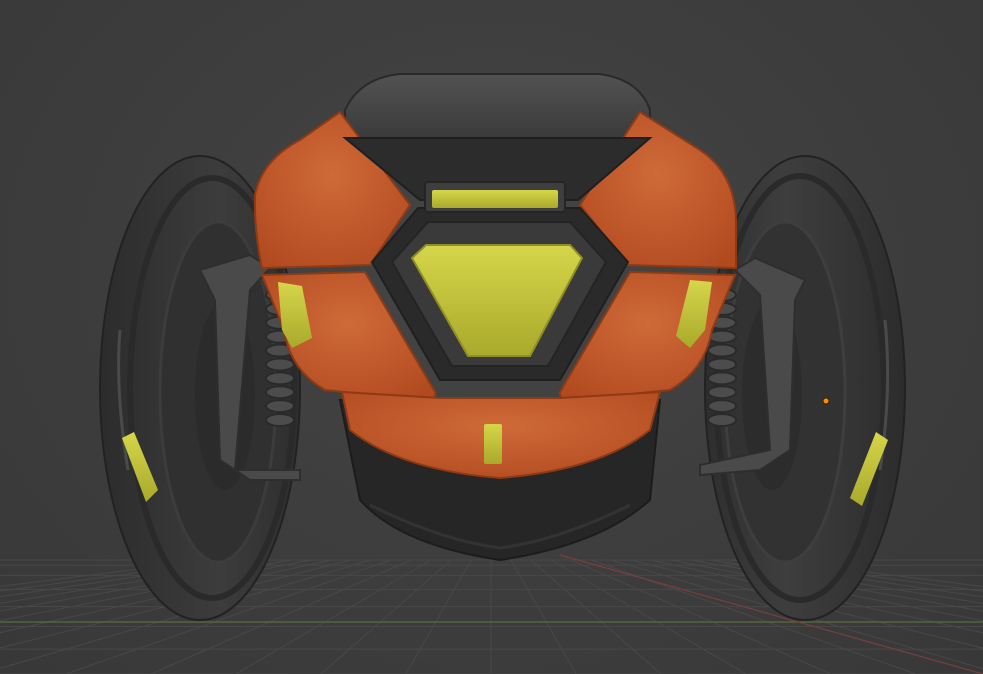  I want to click on top-cap, so click(497, 107).